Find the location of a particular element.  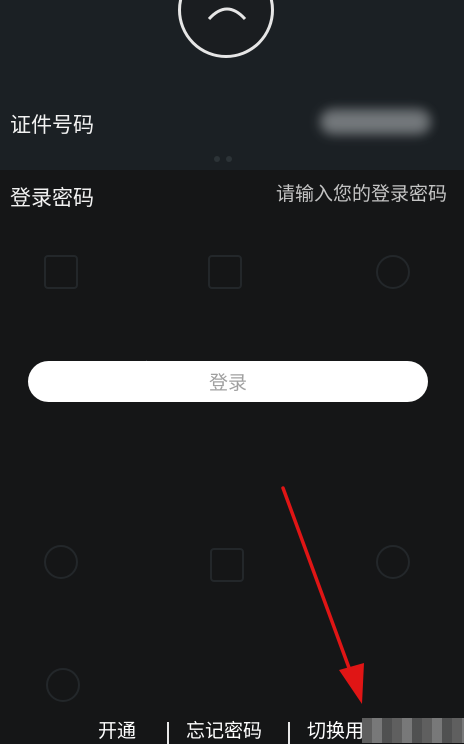

apple-icon is located at coordinates (63, 685).